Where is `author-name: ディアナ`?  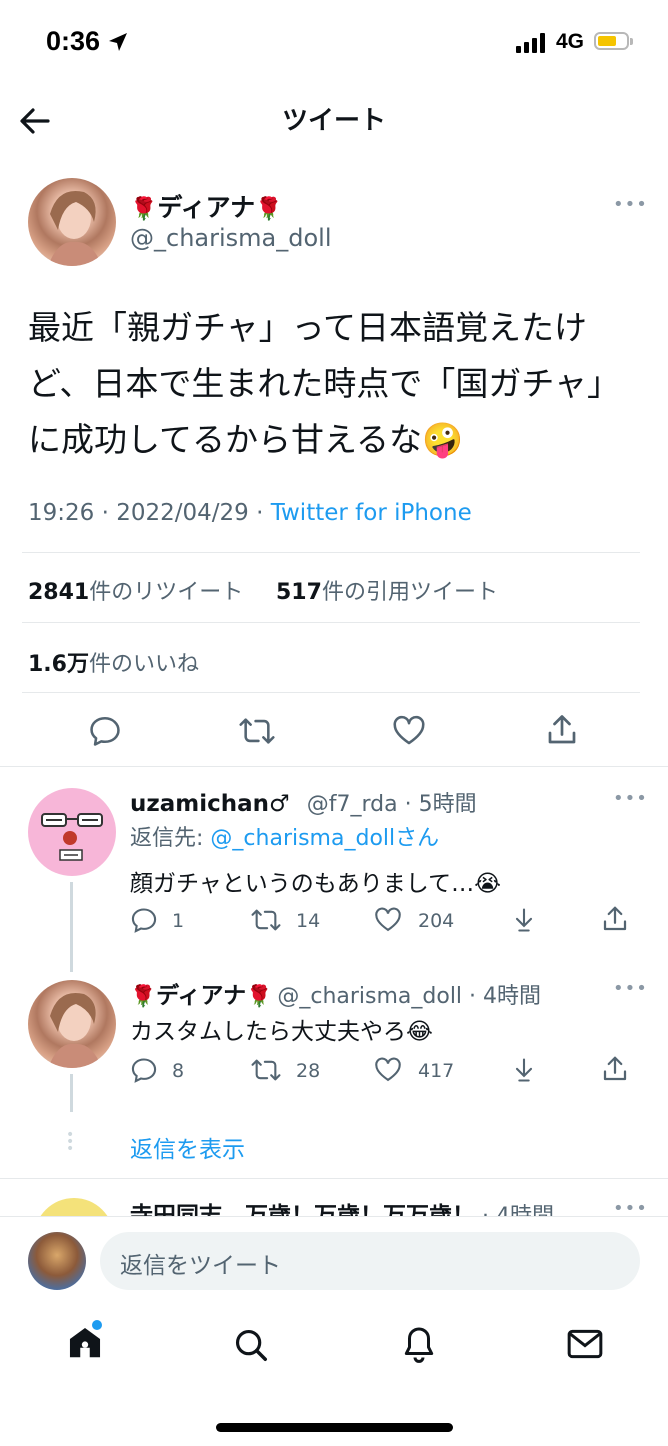 author-name: ディアナ is located at coordinates (206, 207).